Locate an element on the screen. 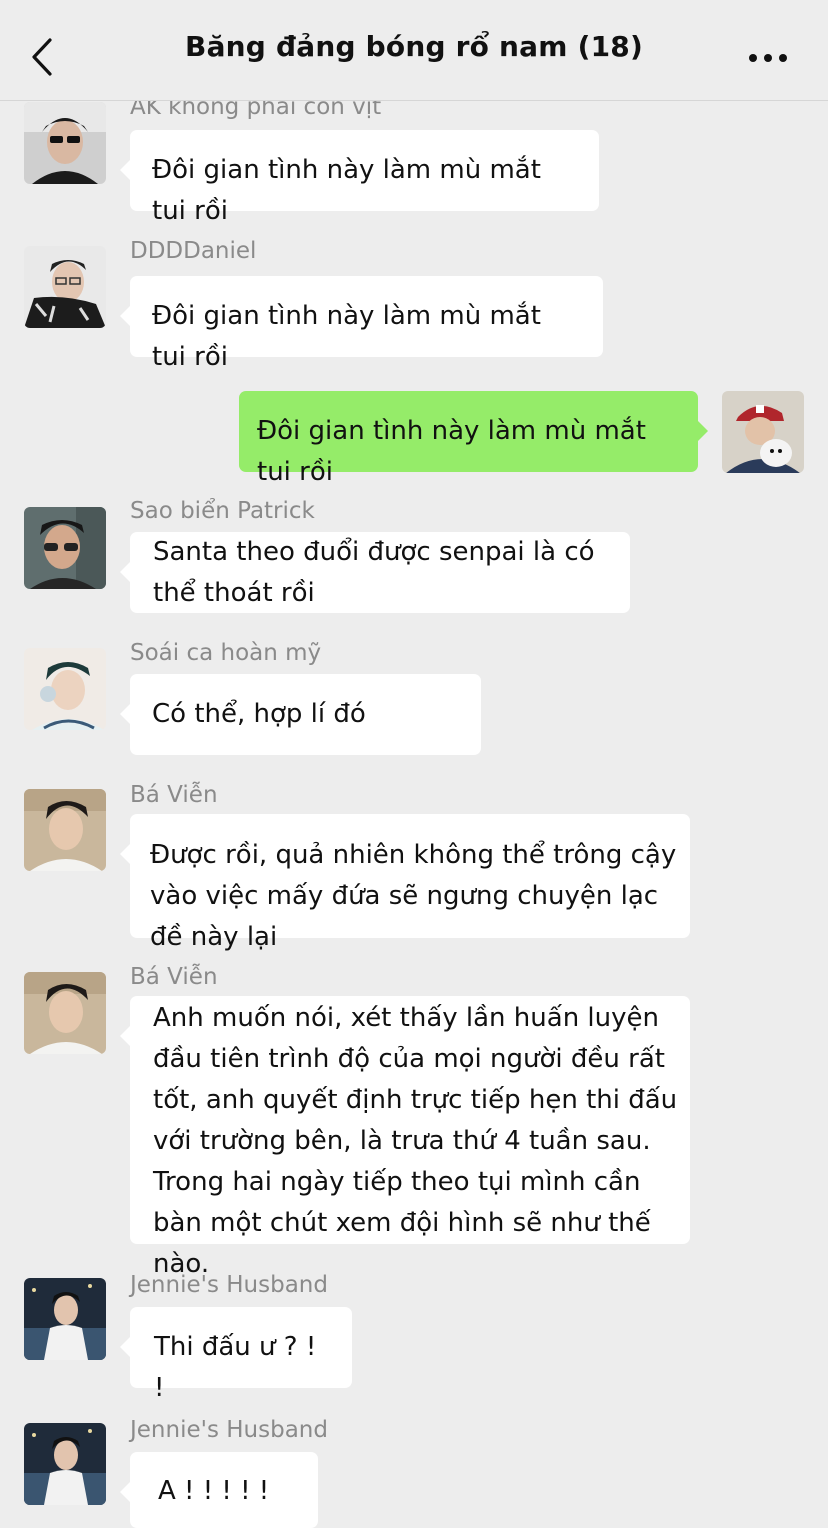 The height and width of the screenshot is (1528, 828). message-bubble: Thi đấu ư ? ! ! is located at coordinates (236, 1355).